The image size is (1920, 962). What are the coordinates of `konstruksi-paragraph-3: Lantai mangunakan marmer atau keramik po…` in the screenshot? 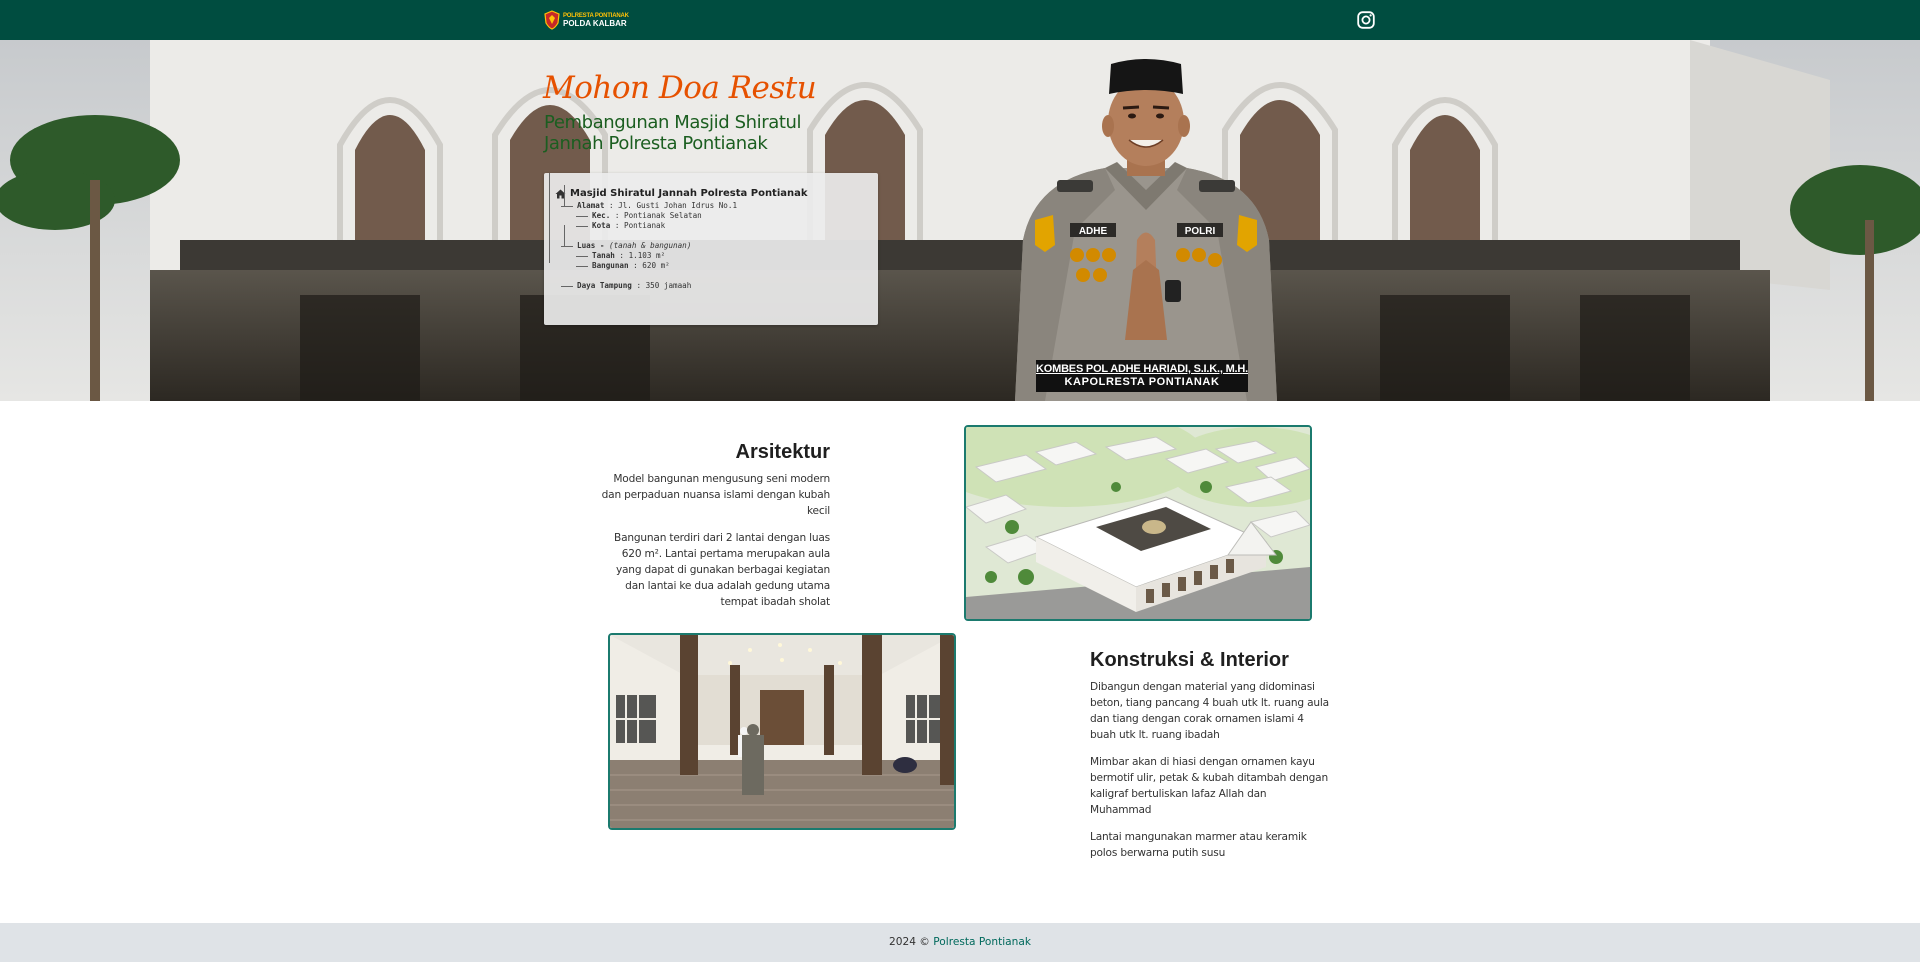 It's located at (1198, 845).